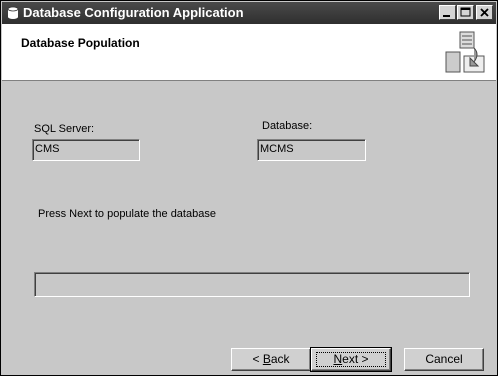 The height and width of the screenshot is (378, 500). What do you see at coordinates (280, 359) in the screenshot?
I see `back-label-rest: ack` at bounding box center [280, 359].